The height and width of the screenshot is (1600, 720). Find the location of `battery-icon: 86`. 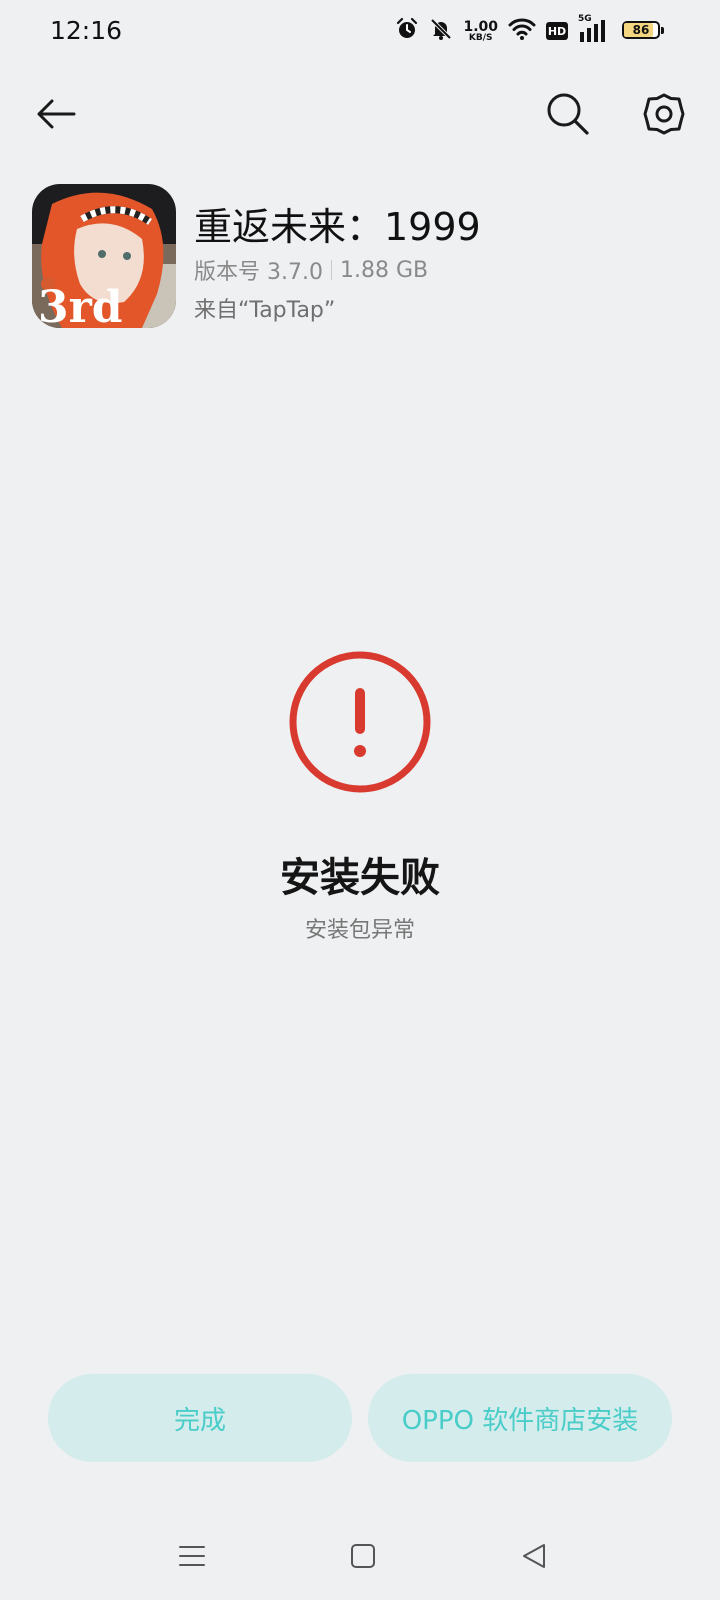

battery-icon: 86 is located at coordinates (644, 31).